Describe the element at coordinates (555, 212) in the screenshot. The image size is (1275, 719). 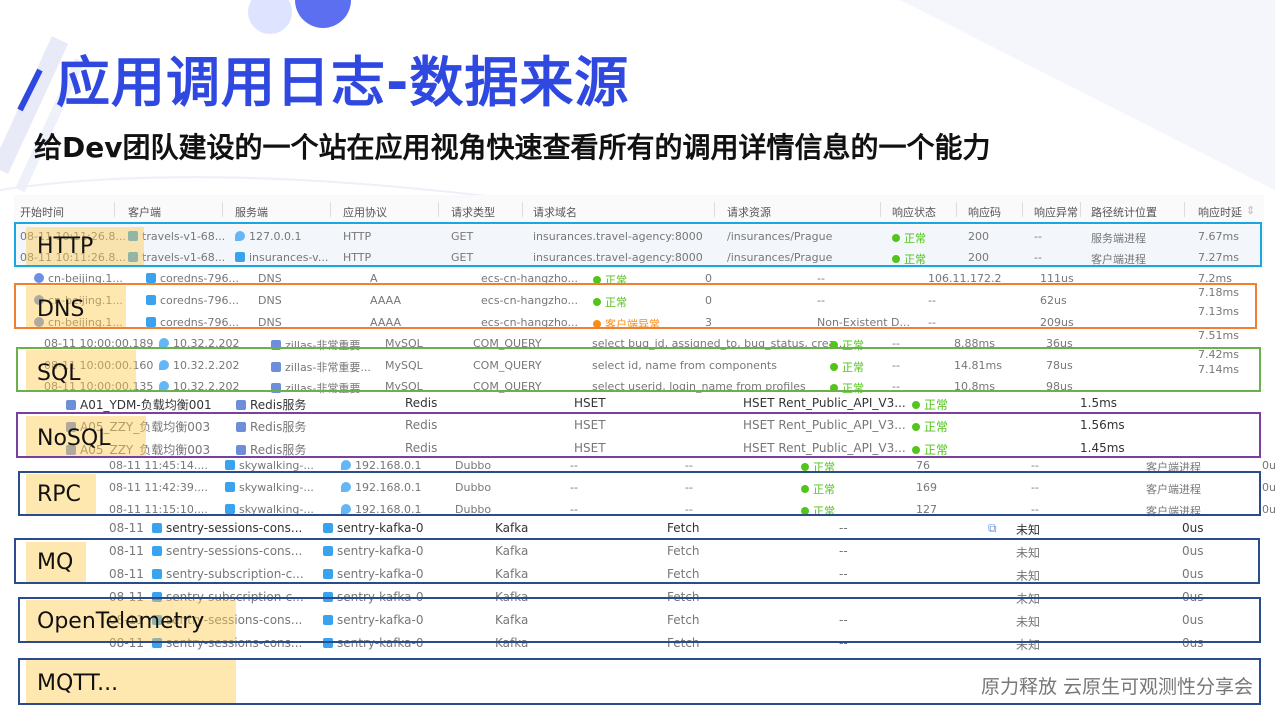
I see `col-request-domain: 请求域名` at that location.